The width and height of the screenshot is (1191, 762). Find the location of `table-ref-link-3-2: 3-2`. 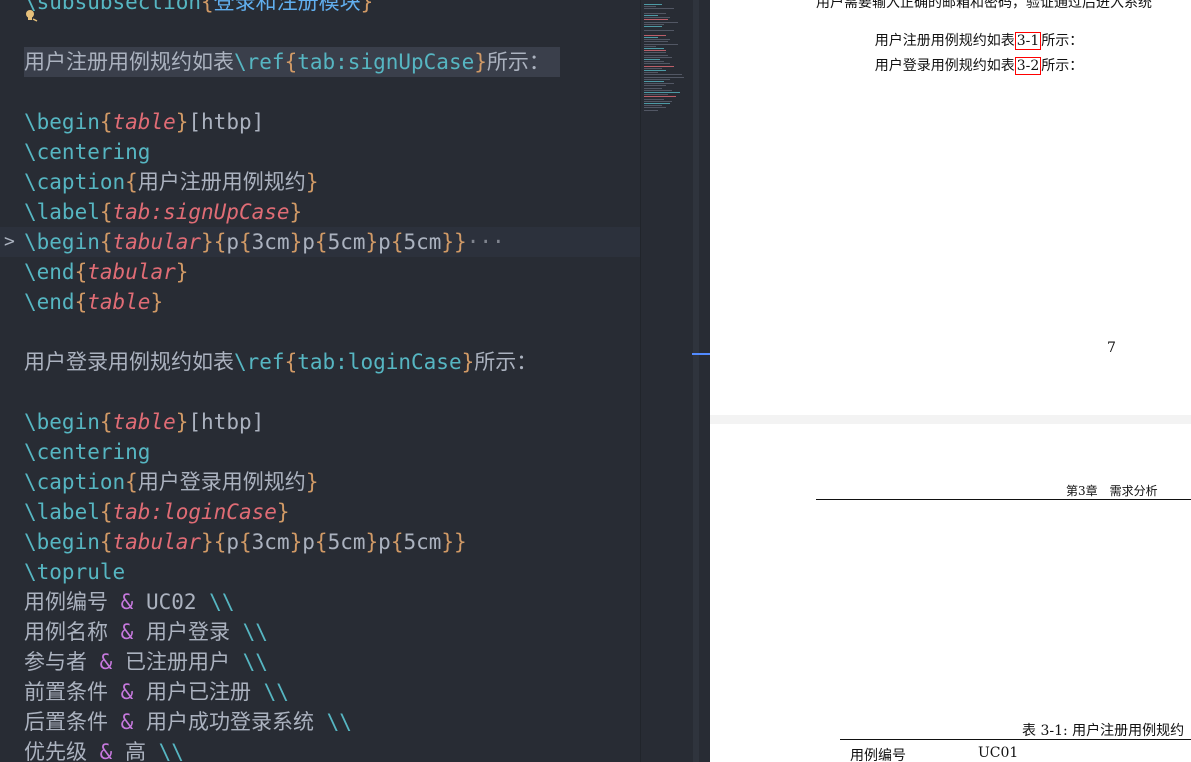

table-ref-link-3-2: 3-2 is located at coordinates (1028, 66).